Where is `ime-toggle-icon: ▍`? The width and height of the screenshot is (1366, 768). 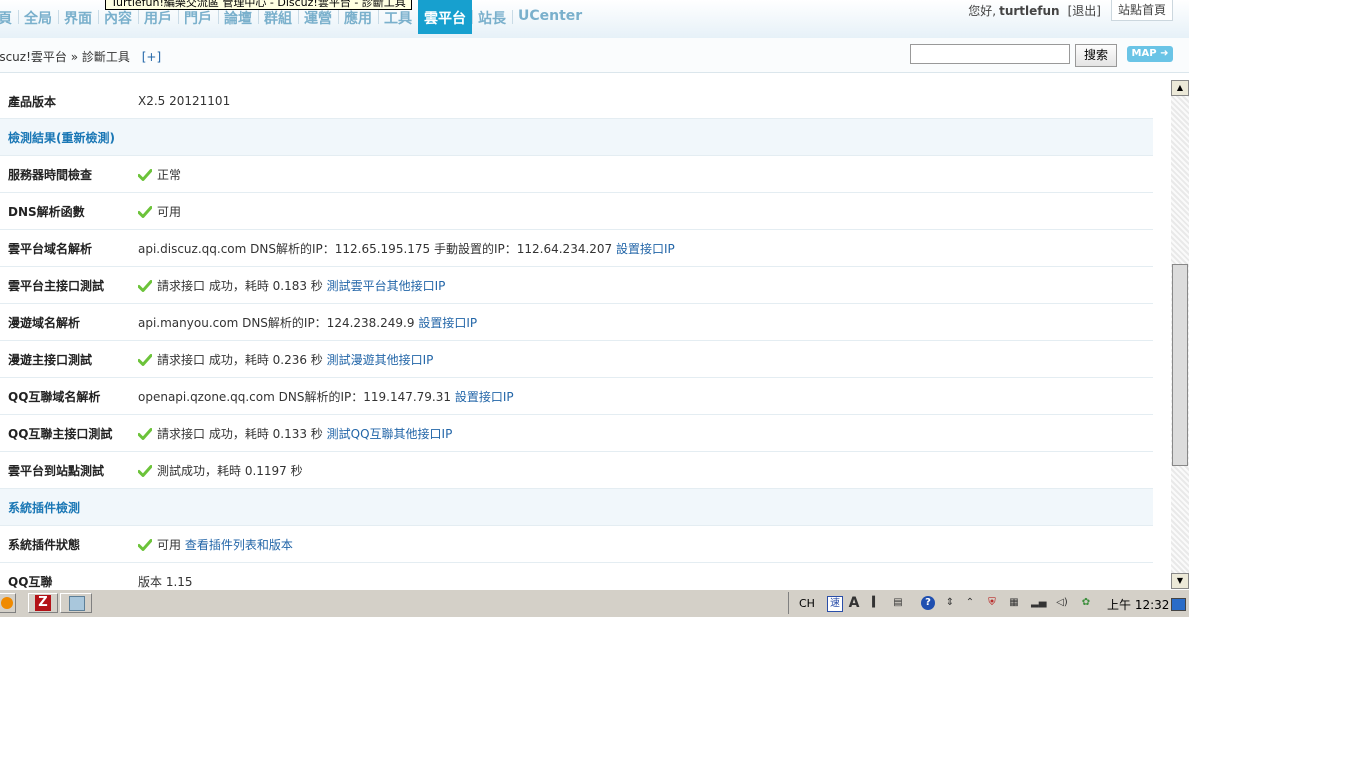 ime-toggle-icon: ▍ is located at coordinates (876, 603).